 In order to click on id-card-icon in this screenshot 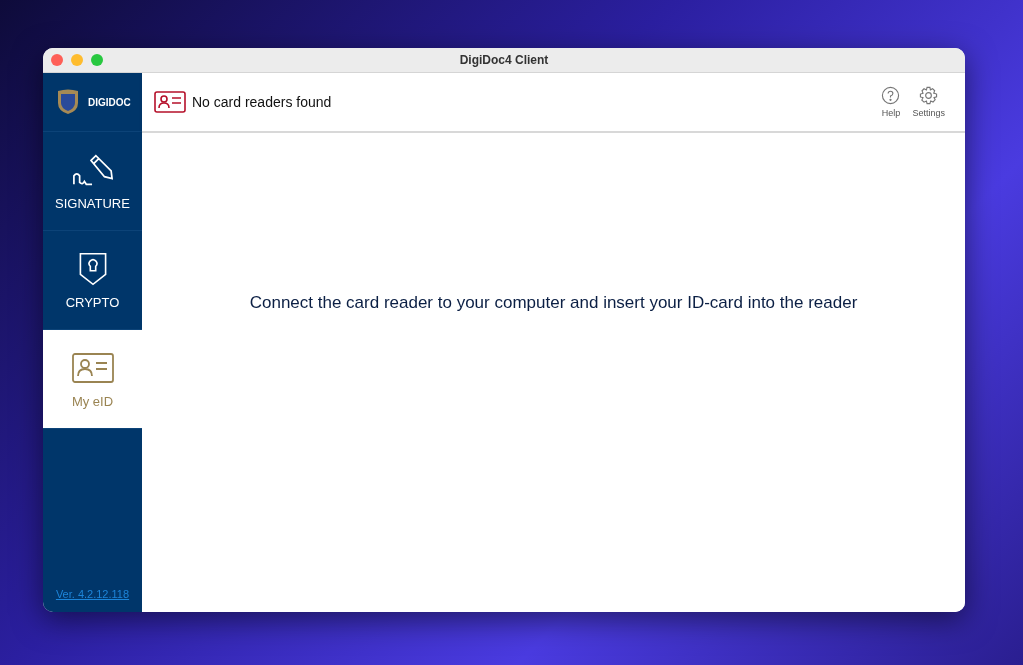, I will do `click(170, 102)`.